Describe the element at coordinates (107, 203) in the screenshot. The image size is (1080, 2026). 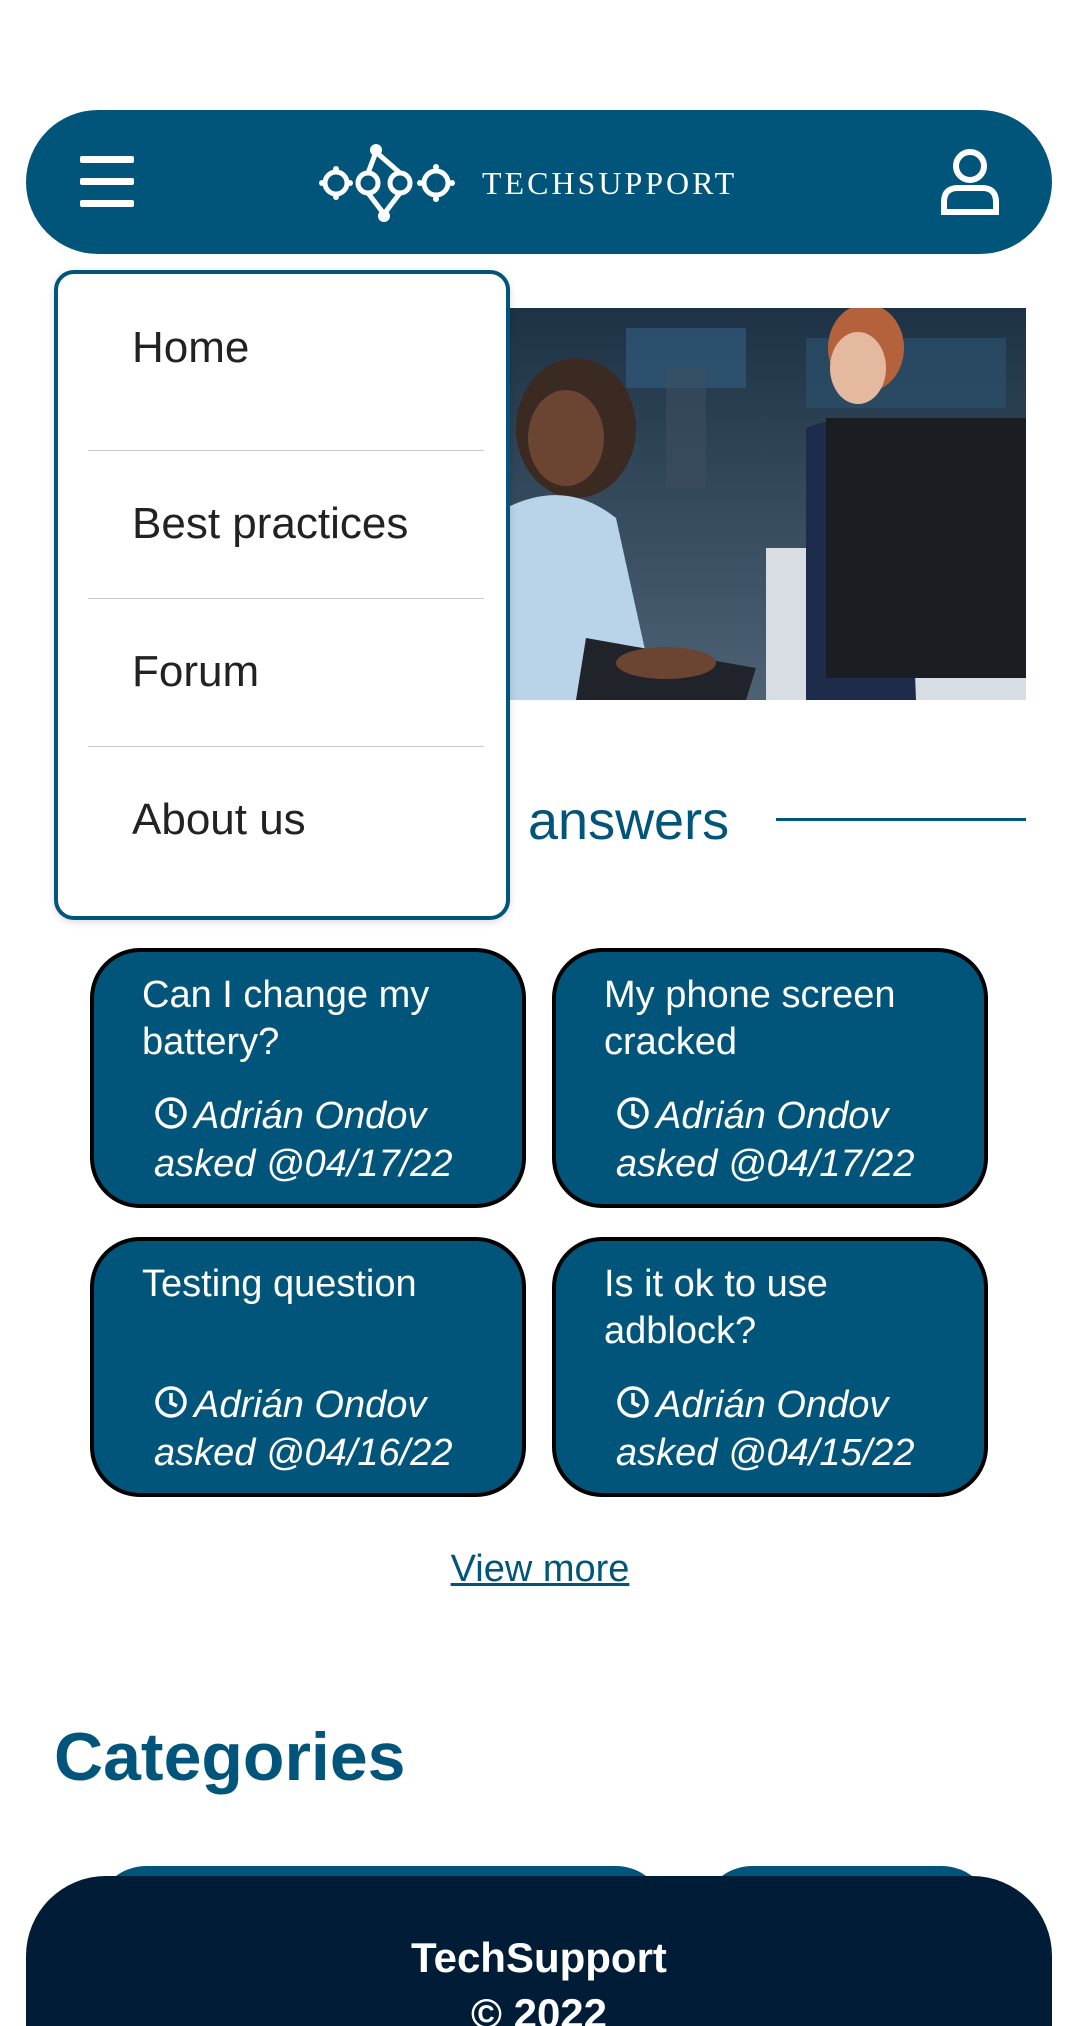
I see `menu-icon-bar-bottom` at that location.